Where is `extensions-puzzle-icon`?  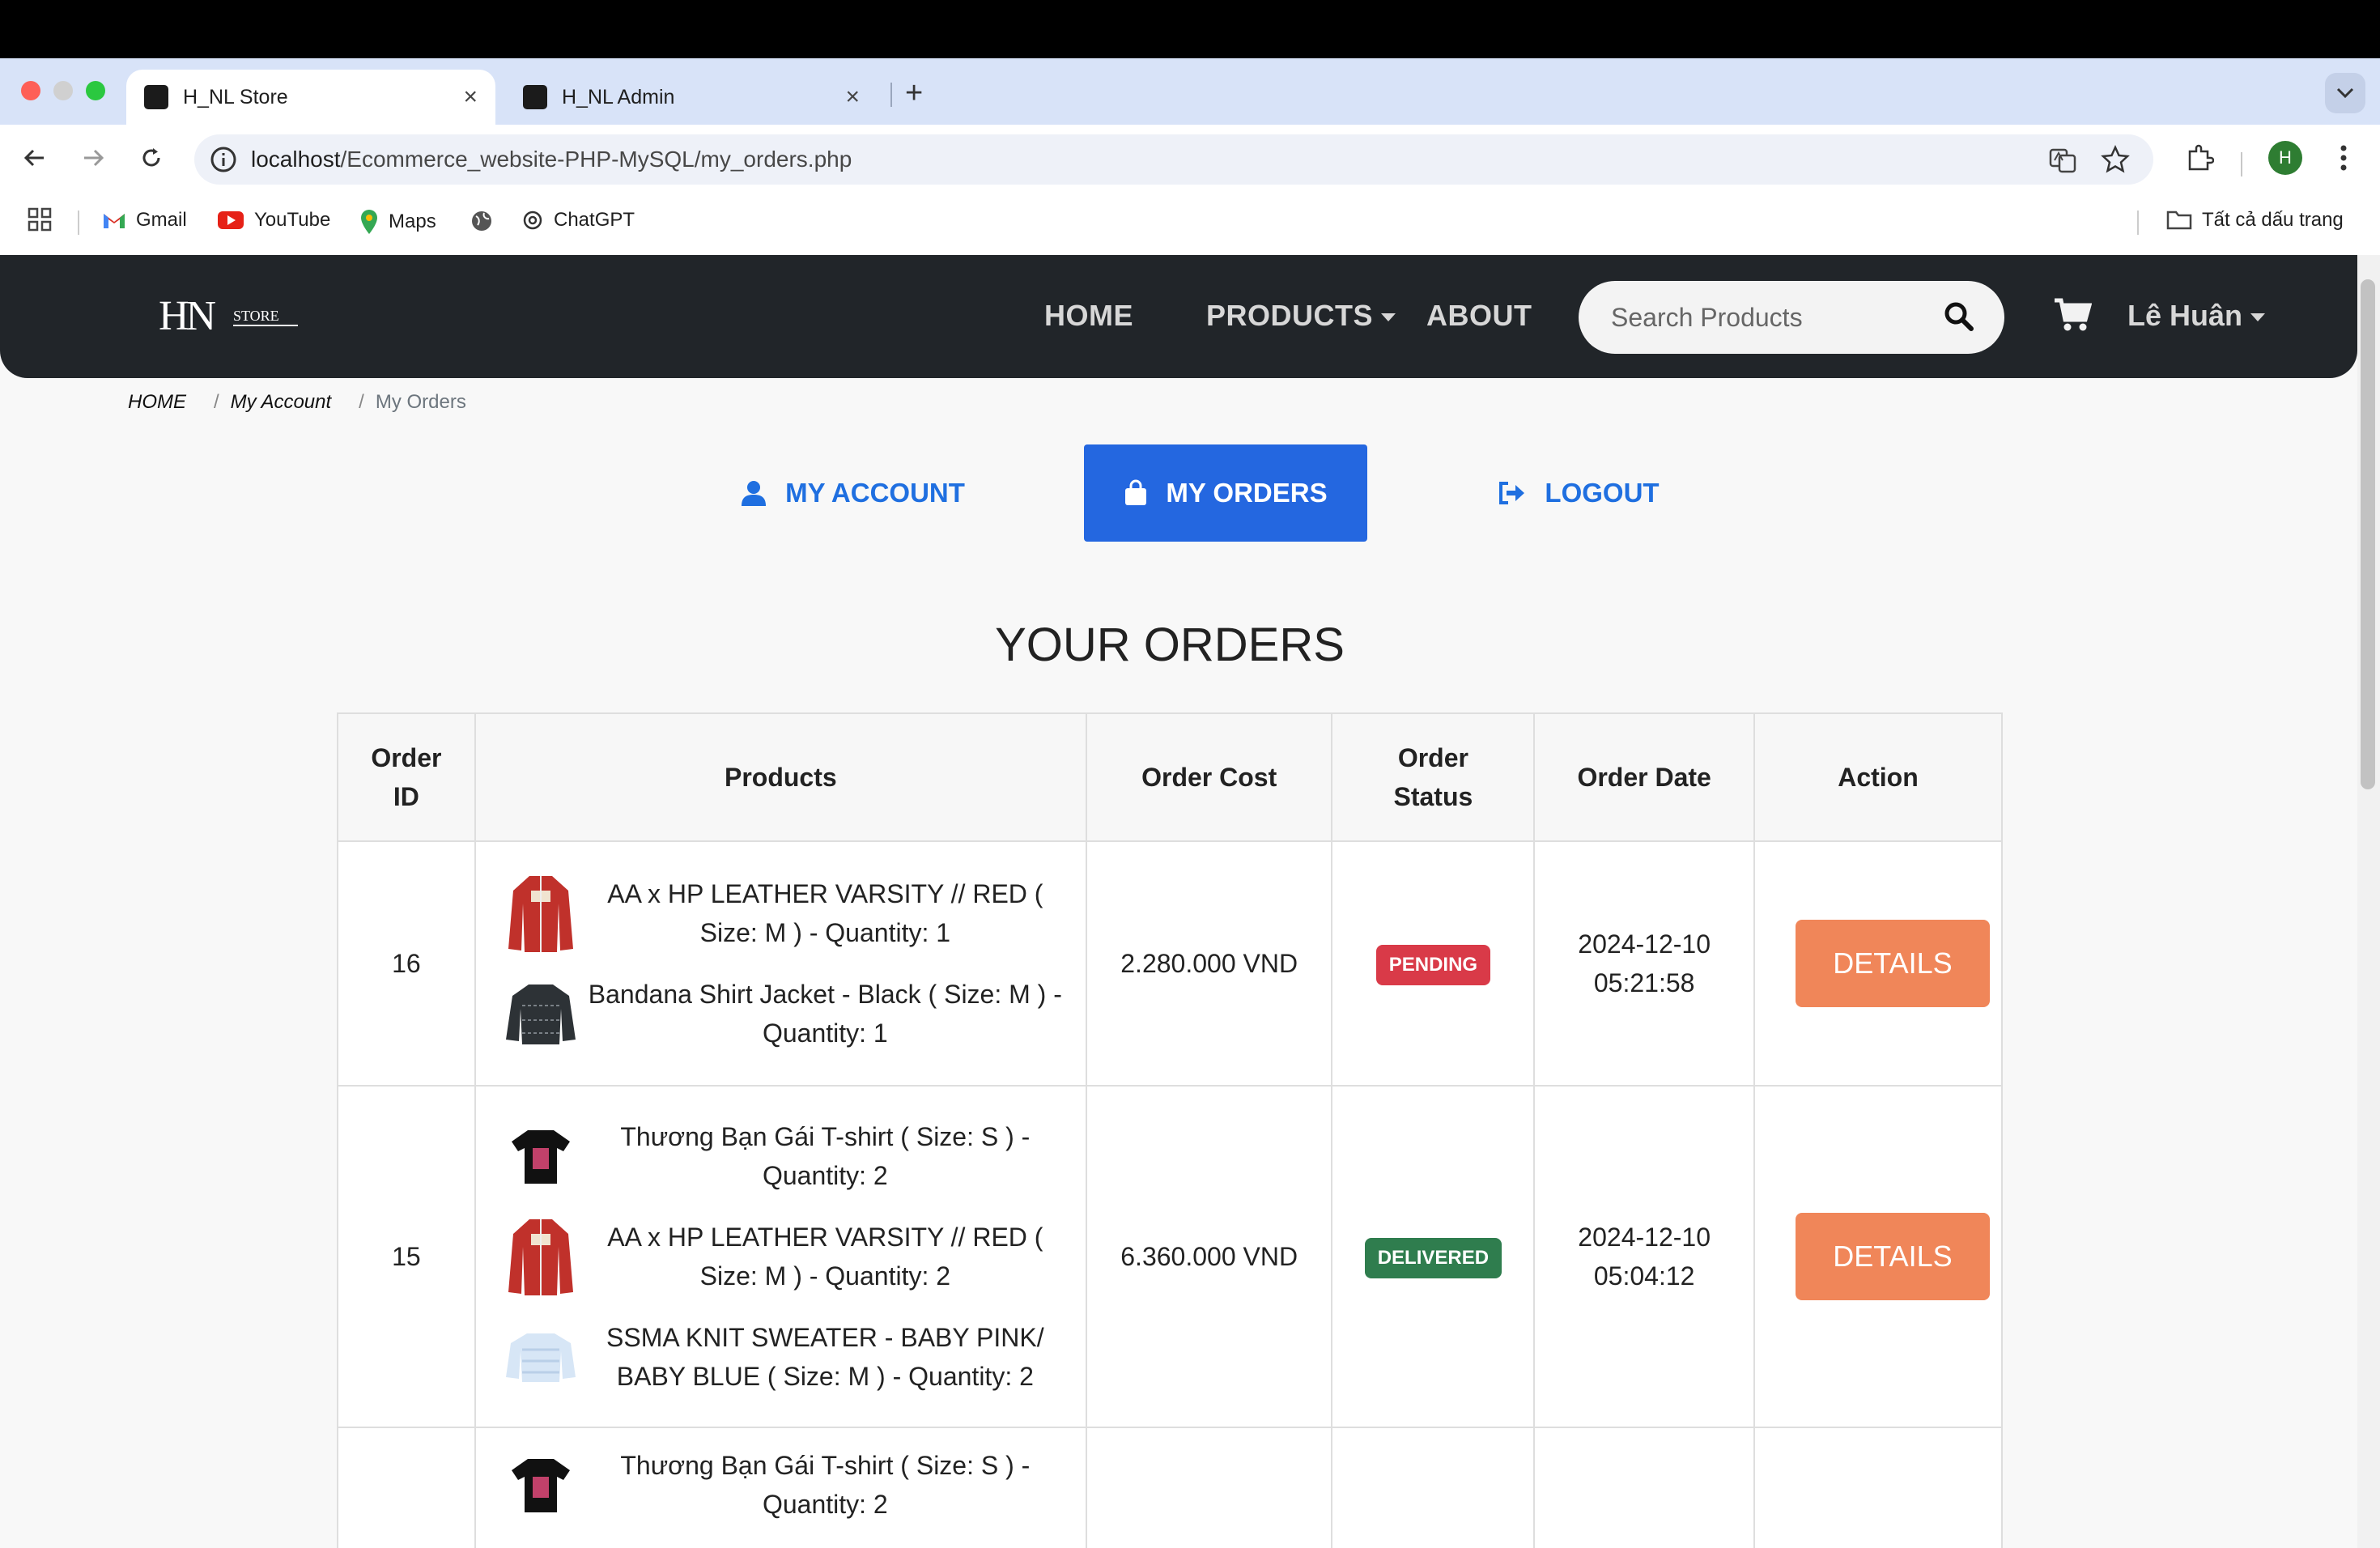
extensions-puzzle-icon is located at coordinates (2199, 158).